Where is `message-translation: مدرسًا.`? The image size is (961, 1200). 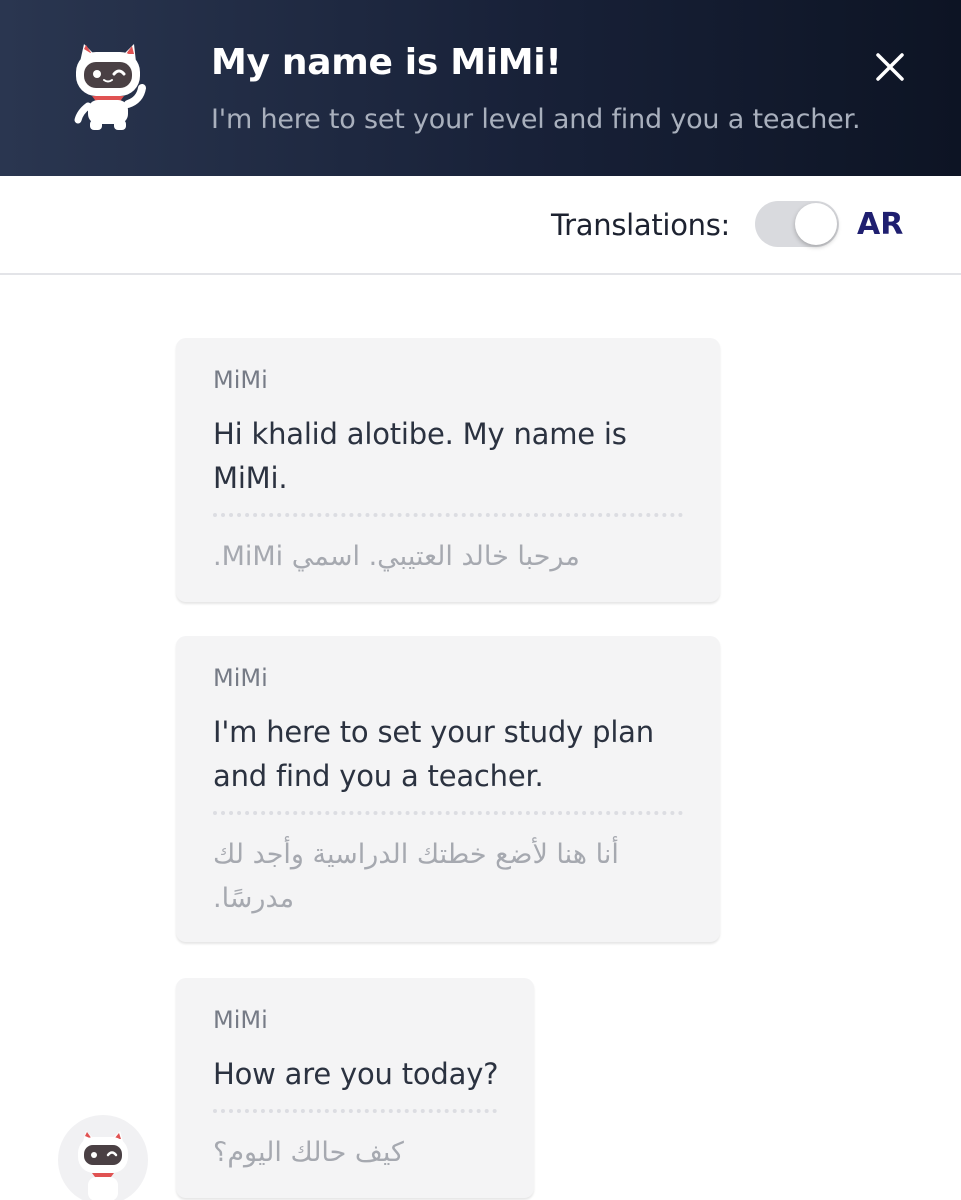
message-translation: مدرسًا. is located at coordinates (254, 898).